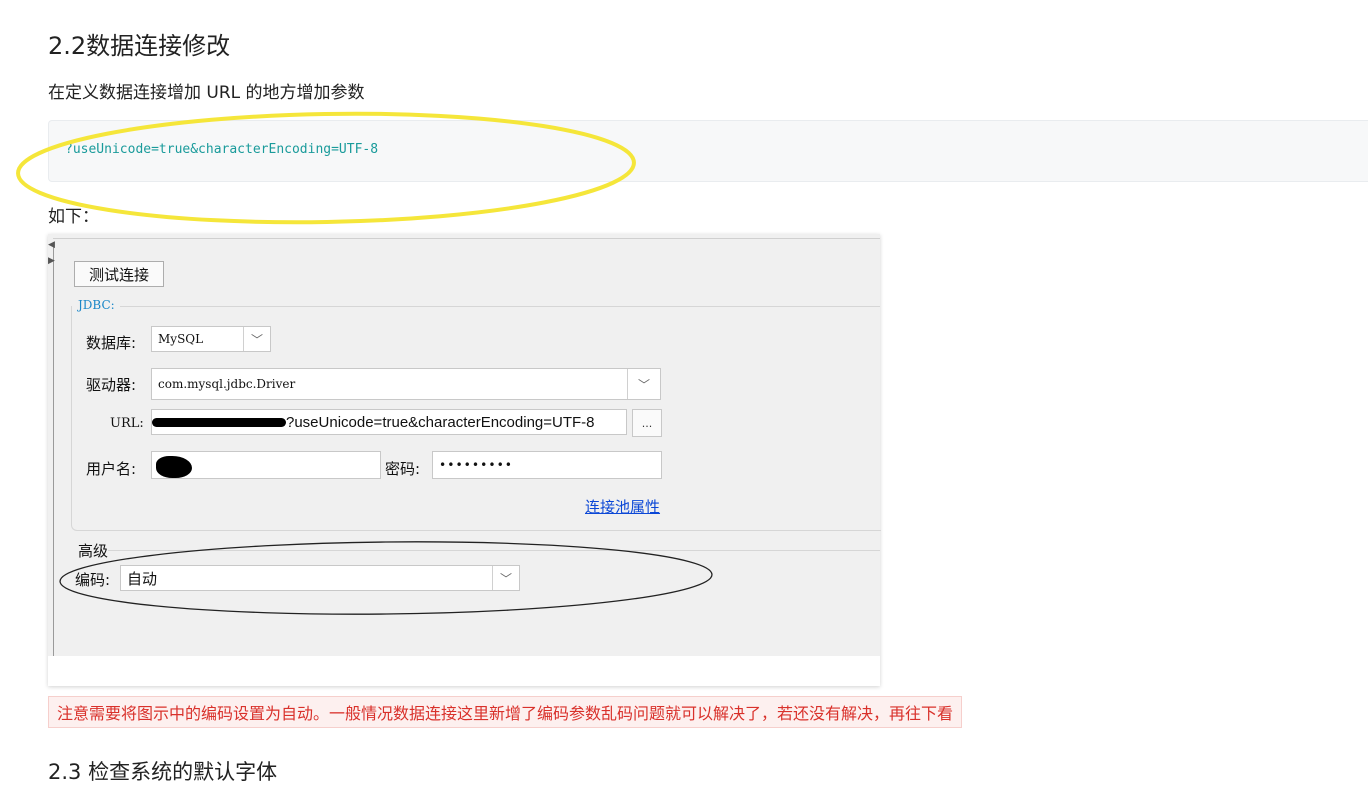  What do you see at coordinates (111, 343) in the screenshot?
I see `database-label: 数据库:` at bounding box center [111, 343].